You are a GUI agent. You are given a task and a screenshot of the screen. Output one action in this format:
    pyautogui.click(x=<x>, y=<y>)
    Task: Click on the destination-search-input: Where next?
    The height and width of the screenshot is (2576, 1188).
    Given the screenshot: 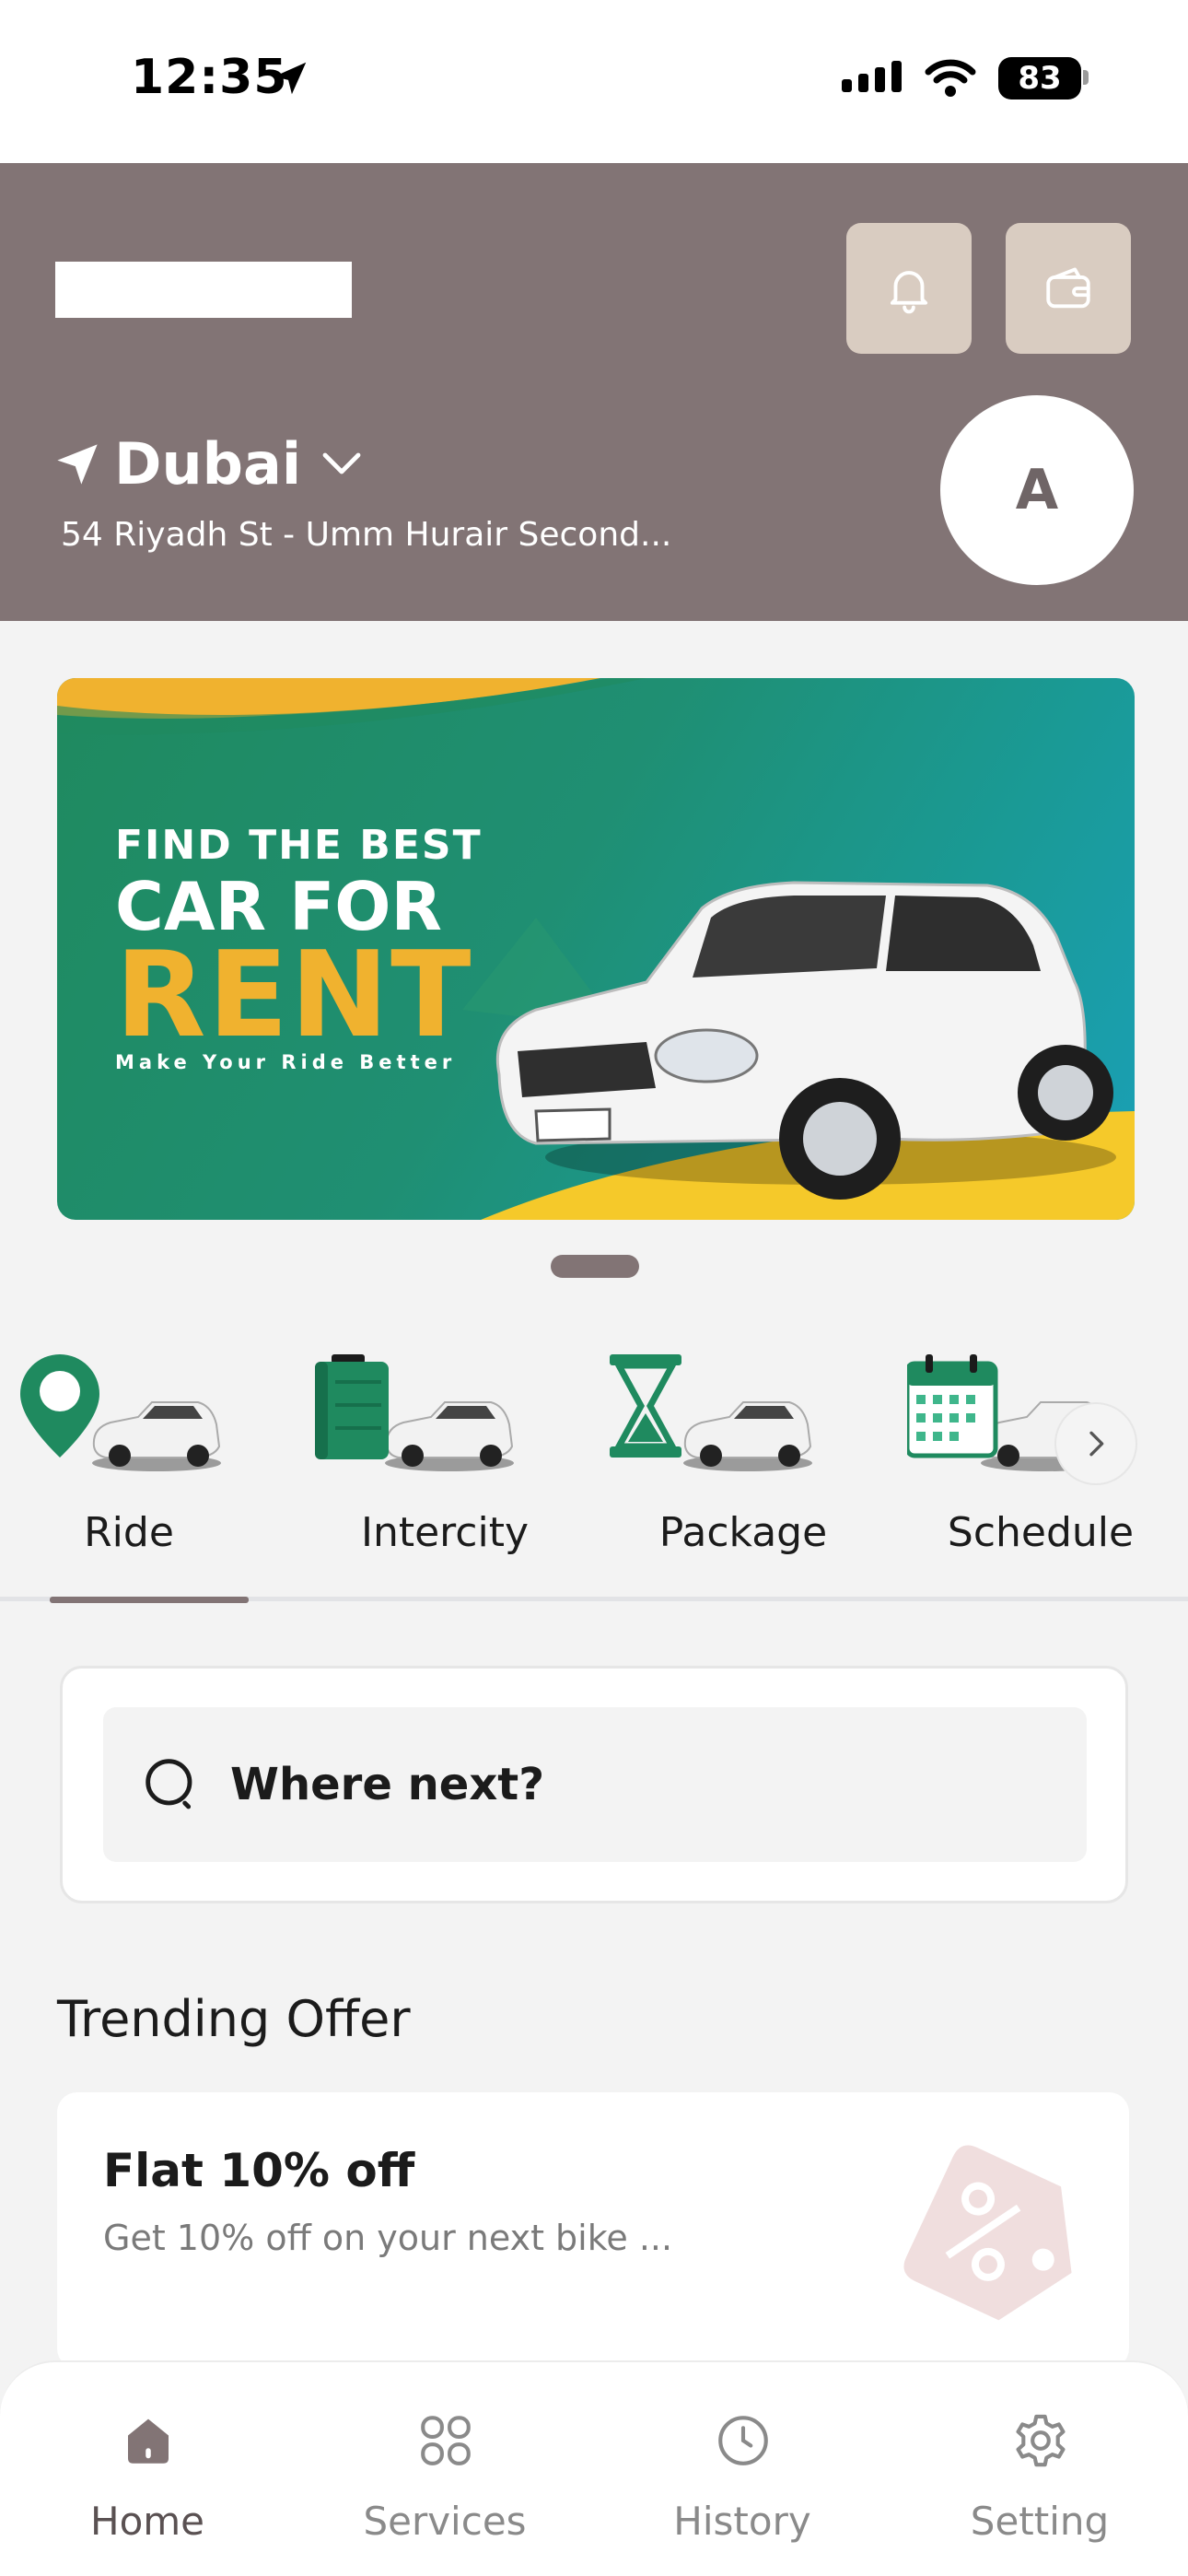 What is the action you would take?
    pyautogui.click(x=595, y=1784)
    